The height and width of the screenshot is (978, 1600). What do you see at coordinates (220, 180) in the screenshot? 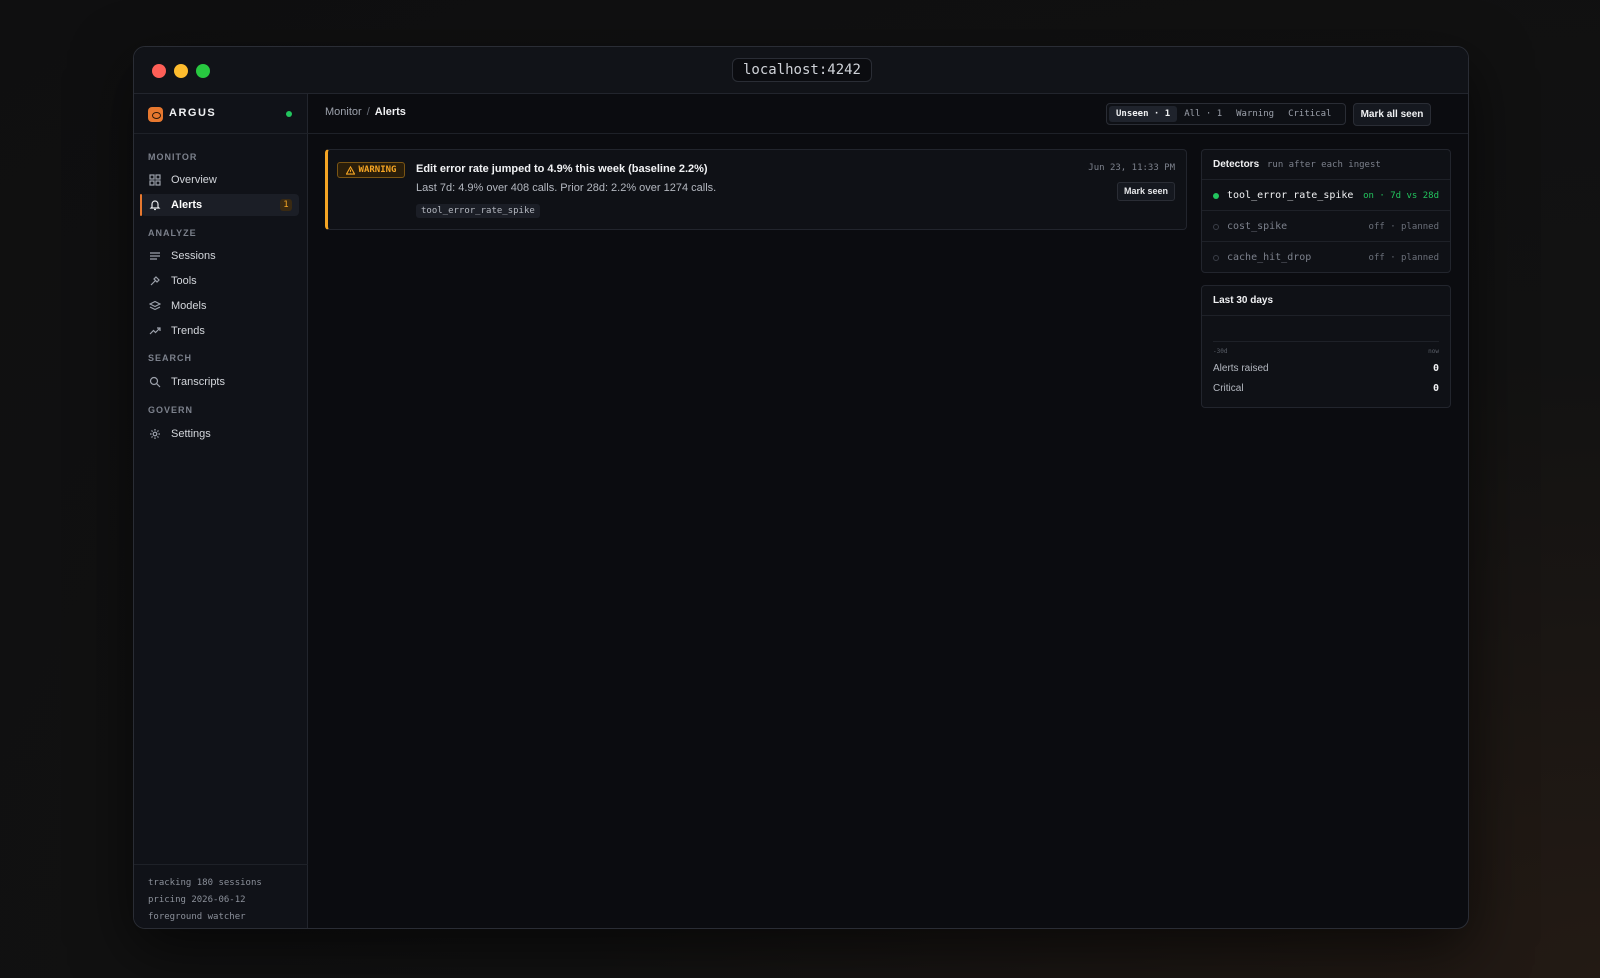
I see `sidebar-item-overview: Overview` at bounding box center [220, 180].